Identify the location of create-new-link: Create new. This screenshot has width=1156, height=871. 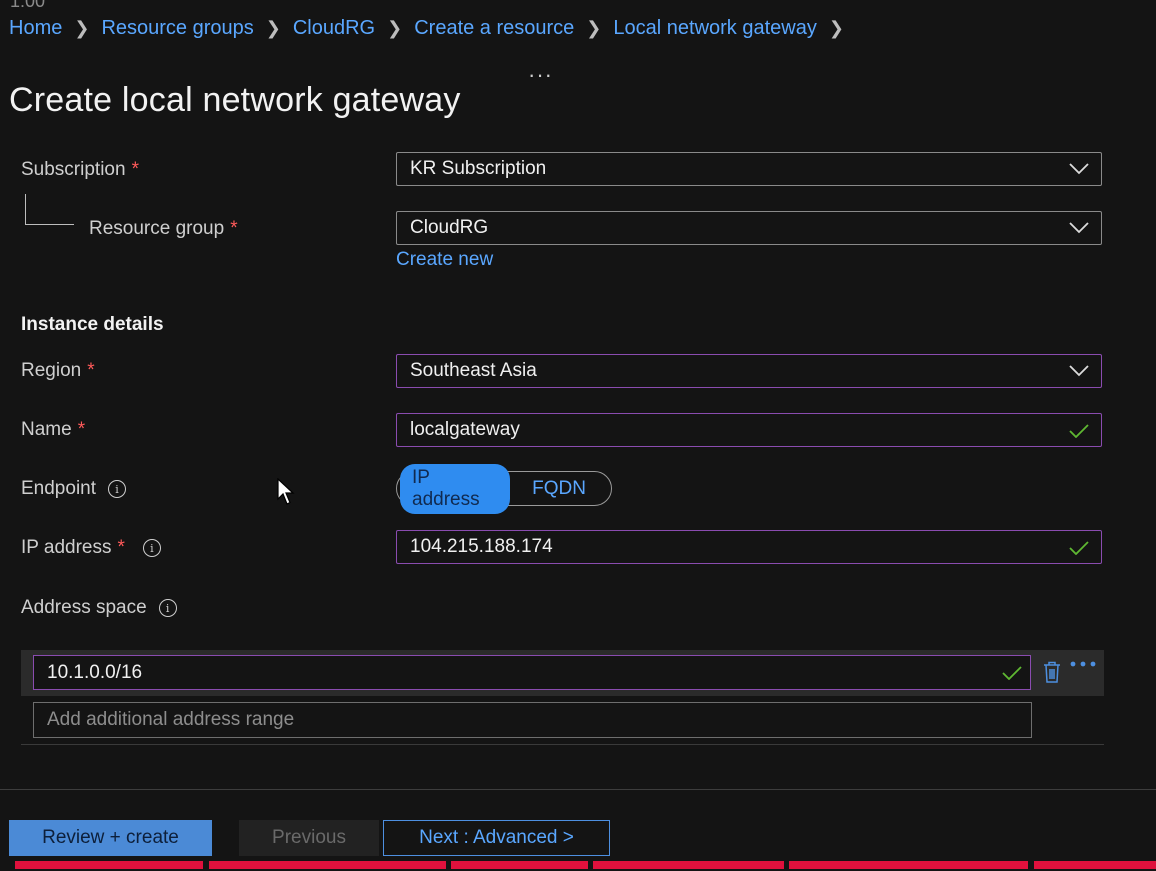
(444, 260).